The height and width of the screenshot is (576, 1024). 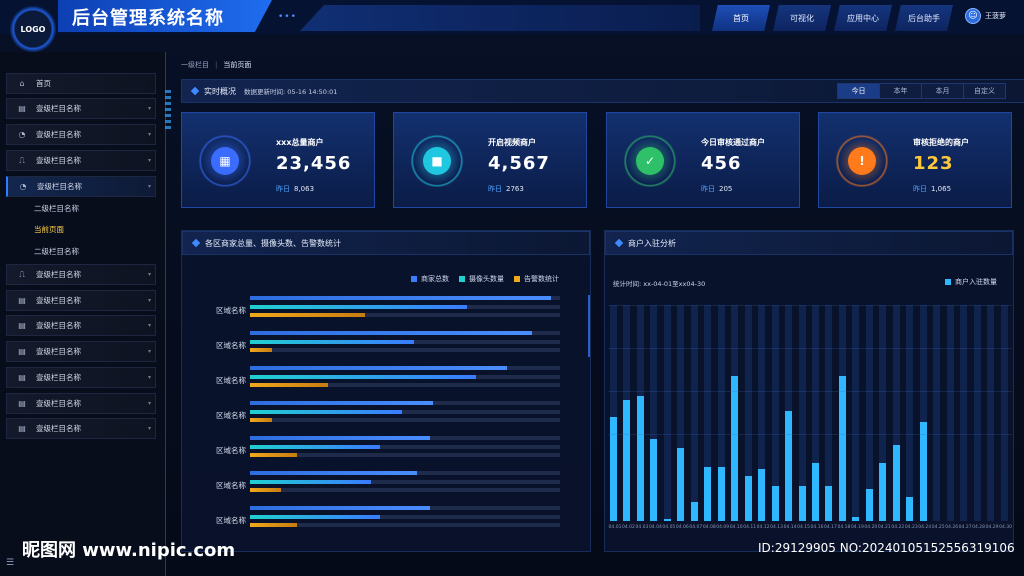 What do you see at coordinates (81, 300) in the screenshot?
I see `sidebar-item-6: ▤ 壹级栏目名称 ▾` at bounding box center [81, 300].